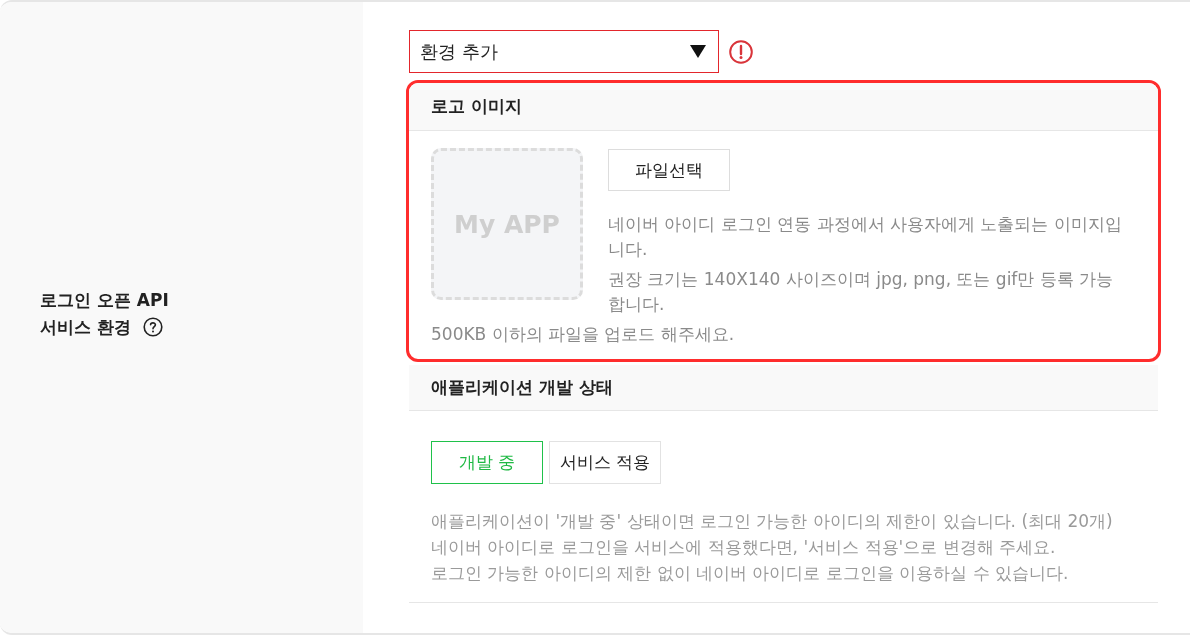 This screenshot has width=1200, height=635. I want to click on section-title: 애플리케이션 개발 상태, so click(522, 387).